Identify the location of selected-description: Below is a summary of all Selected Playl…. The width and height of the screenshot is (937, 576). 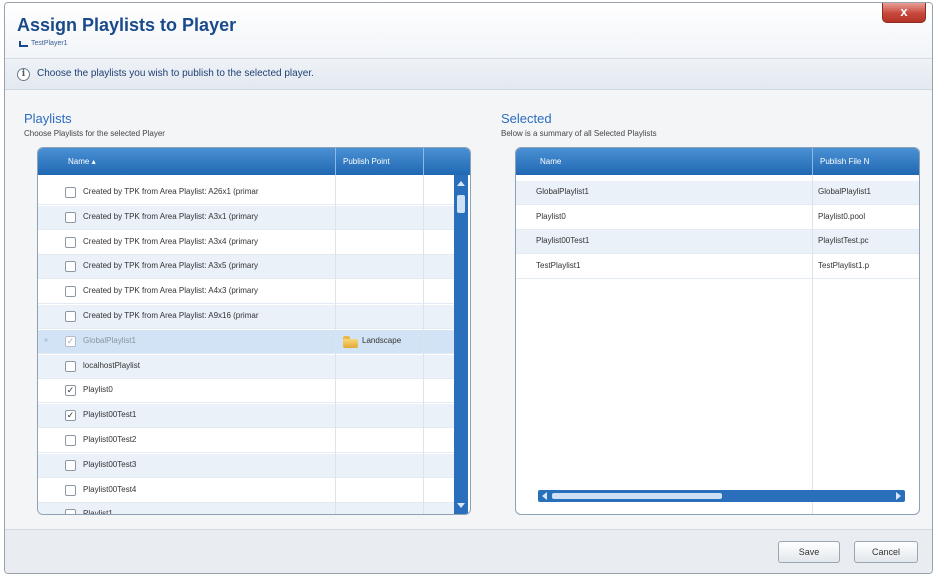
(579, 133).